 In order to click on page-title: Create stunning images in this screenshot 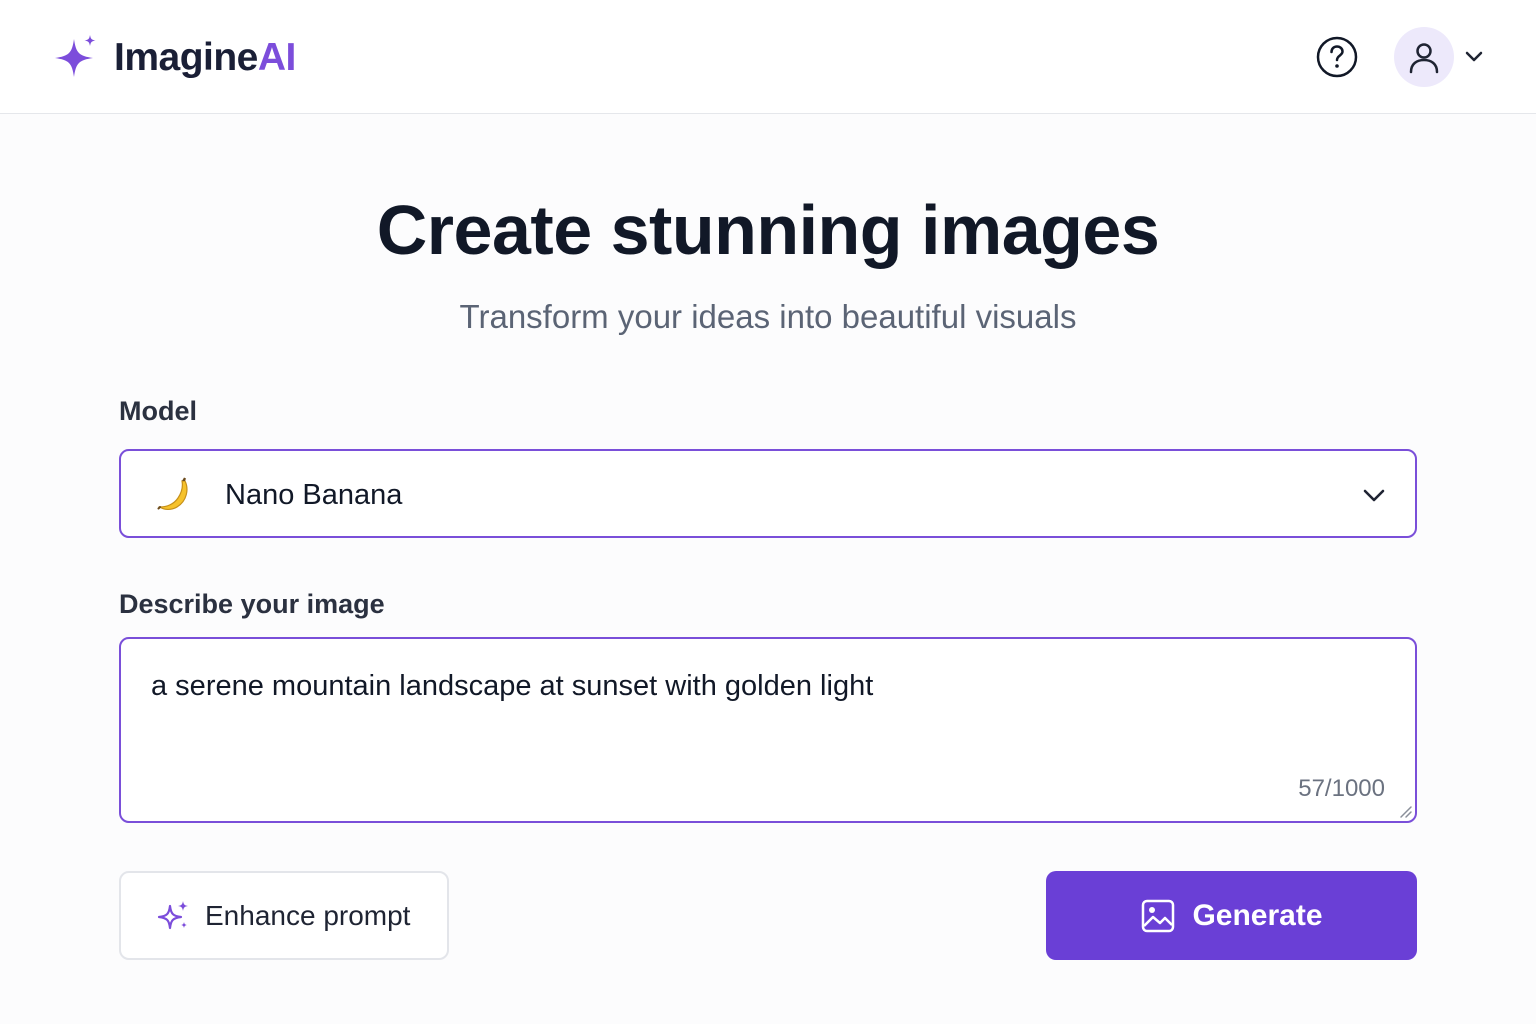, I will do `click(768, 230)`.